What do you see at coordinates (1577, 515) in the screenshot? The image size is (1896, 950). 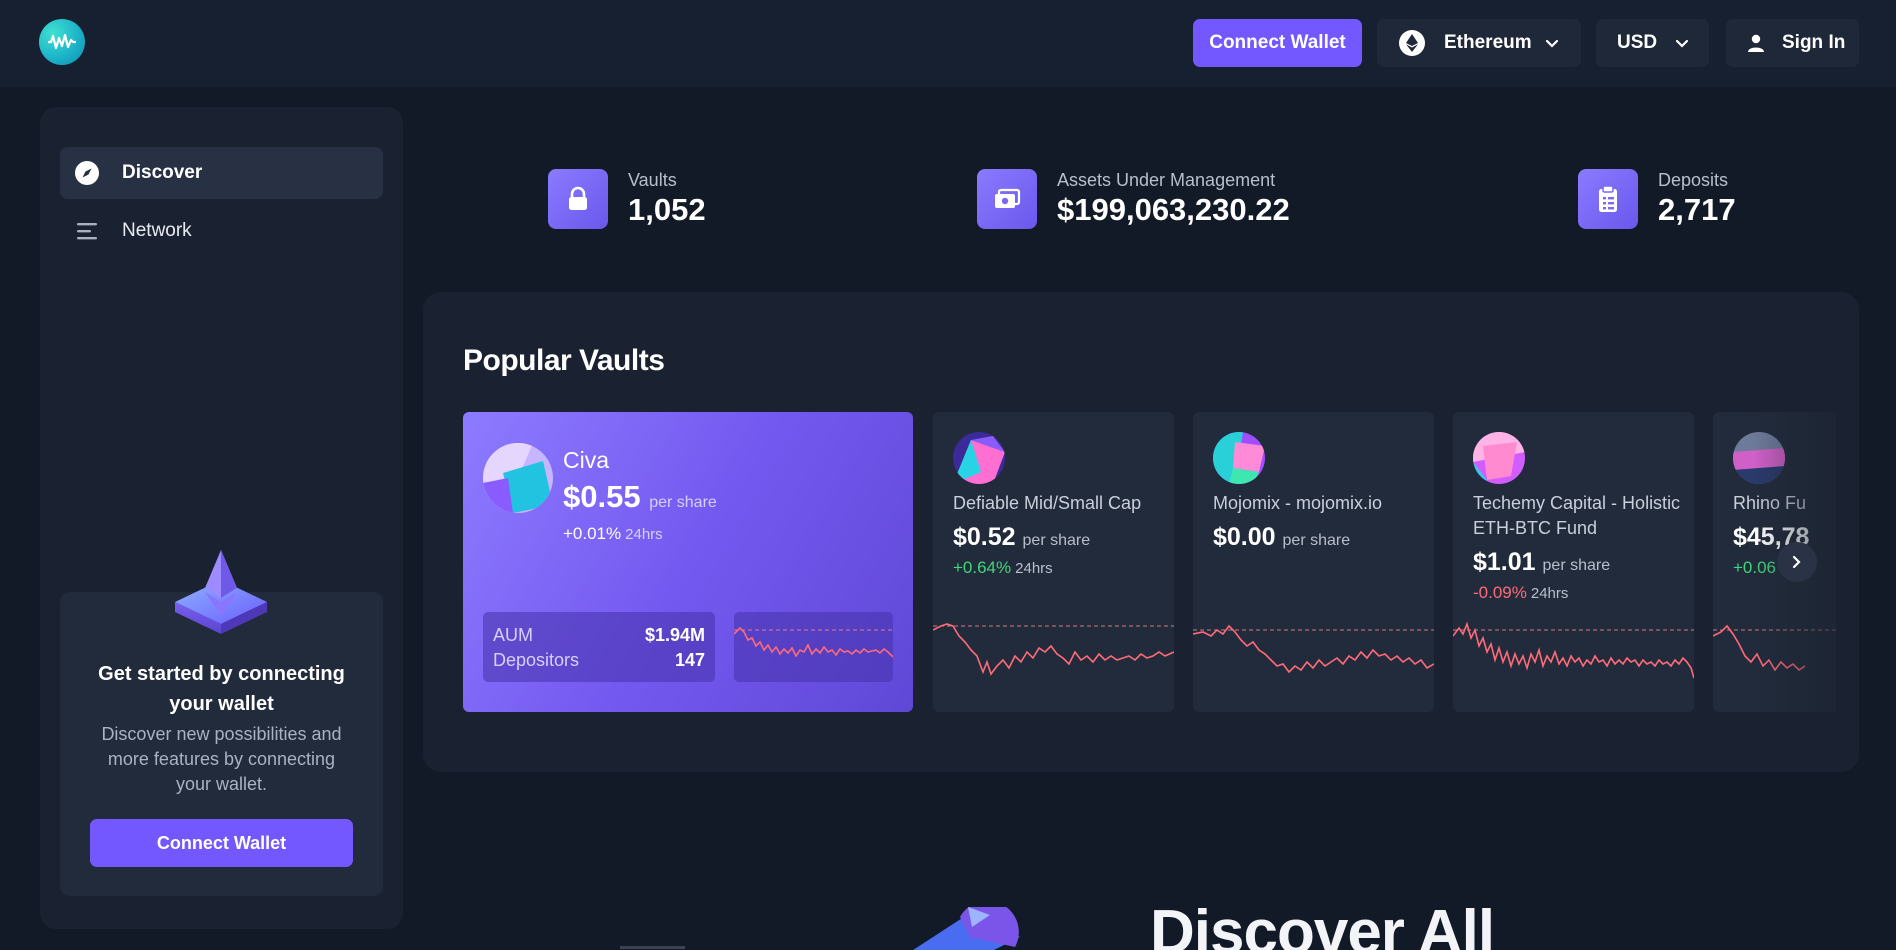 I see `vault-name: Techemy Capital - Holistic ETH-BTC Fund` at bounding box center [1577, 515].